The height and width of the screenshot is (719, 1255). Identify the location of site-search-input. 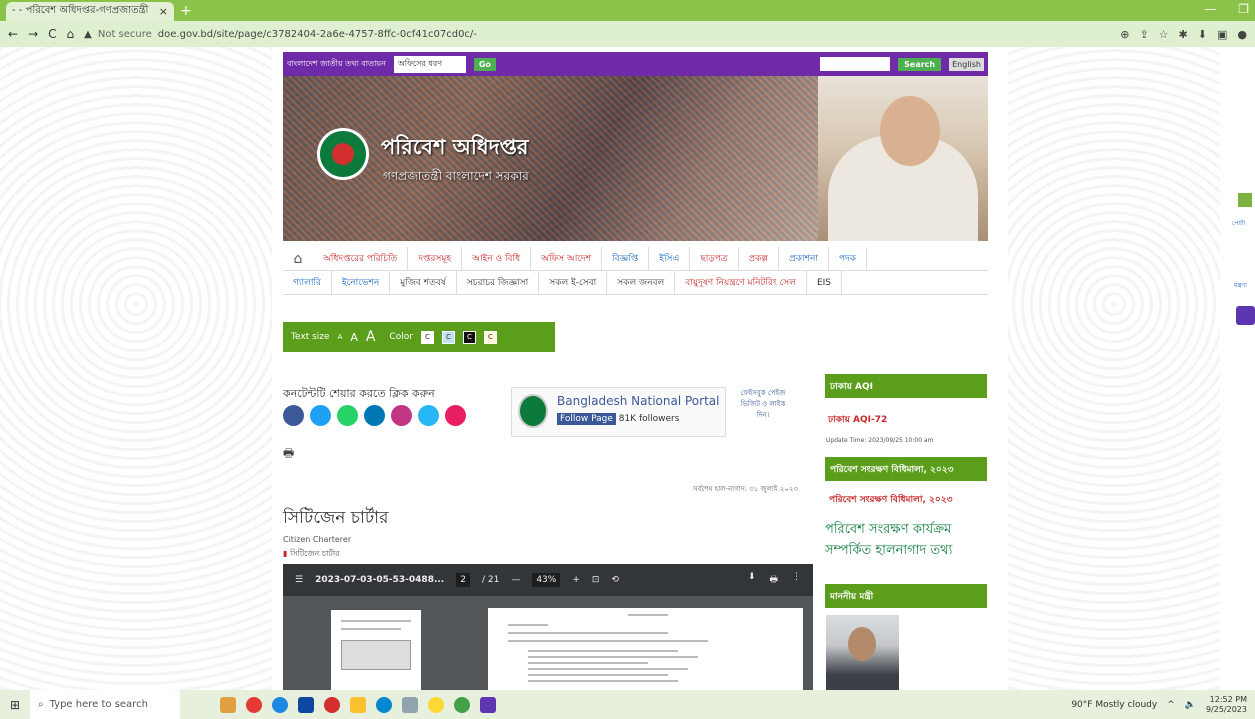
(855, 64).